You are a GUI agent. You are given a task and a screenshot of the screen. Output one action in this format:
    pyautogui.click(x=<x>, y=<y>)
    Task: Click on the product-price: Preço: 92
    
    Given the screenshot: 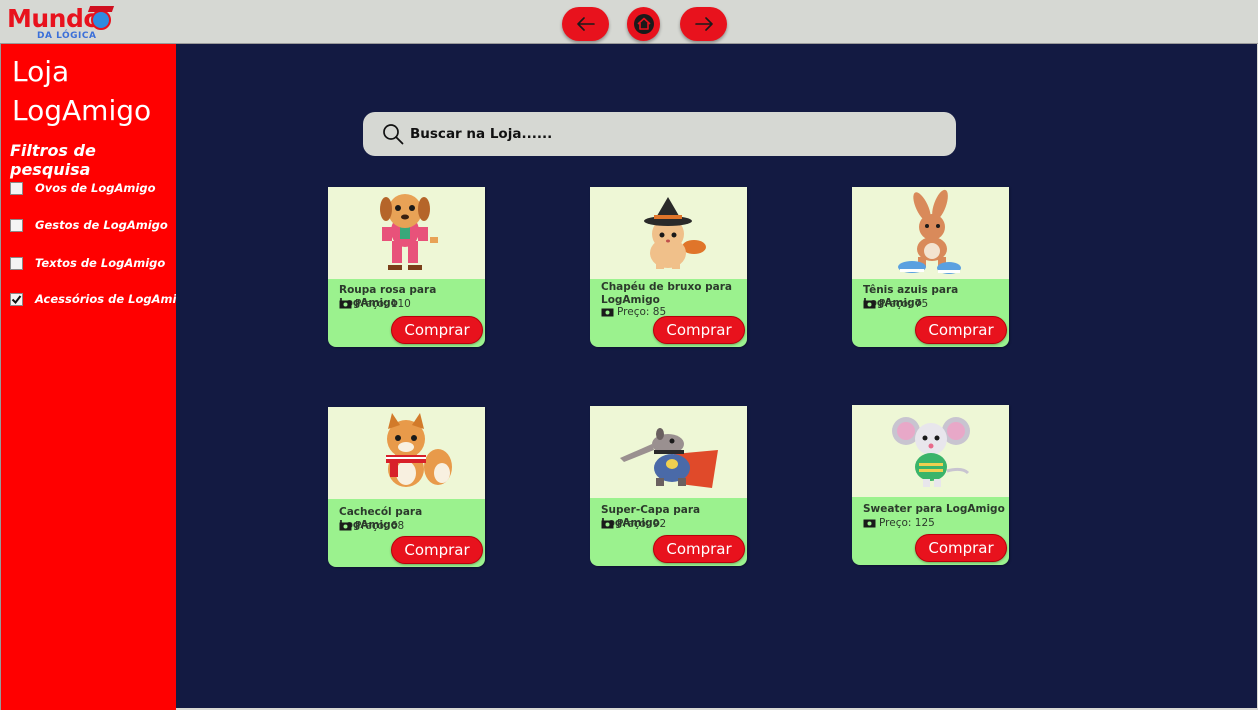 What is the action you would take?
    pyautogui.click(x=633, y=524)
    